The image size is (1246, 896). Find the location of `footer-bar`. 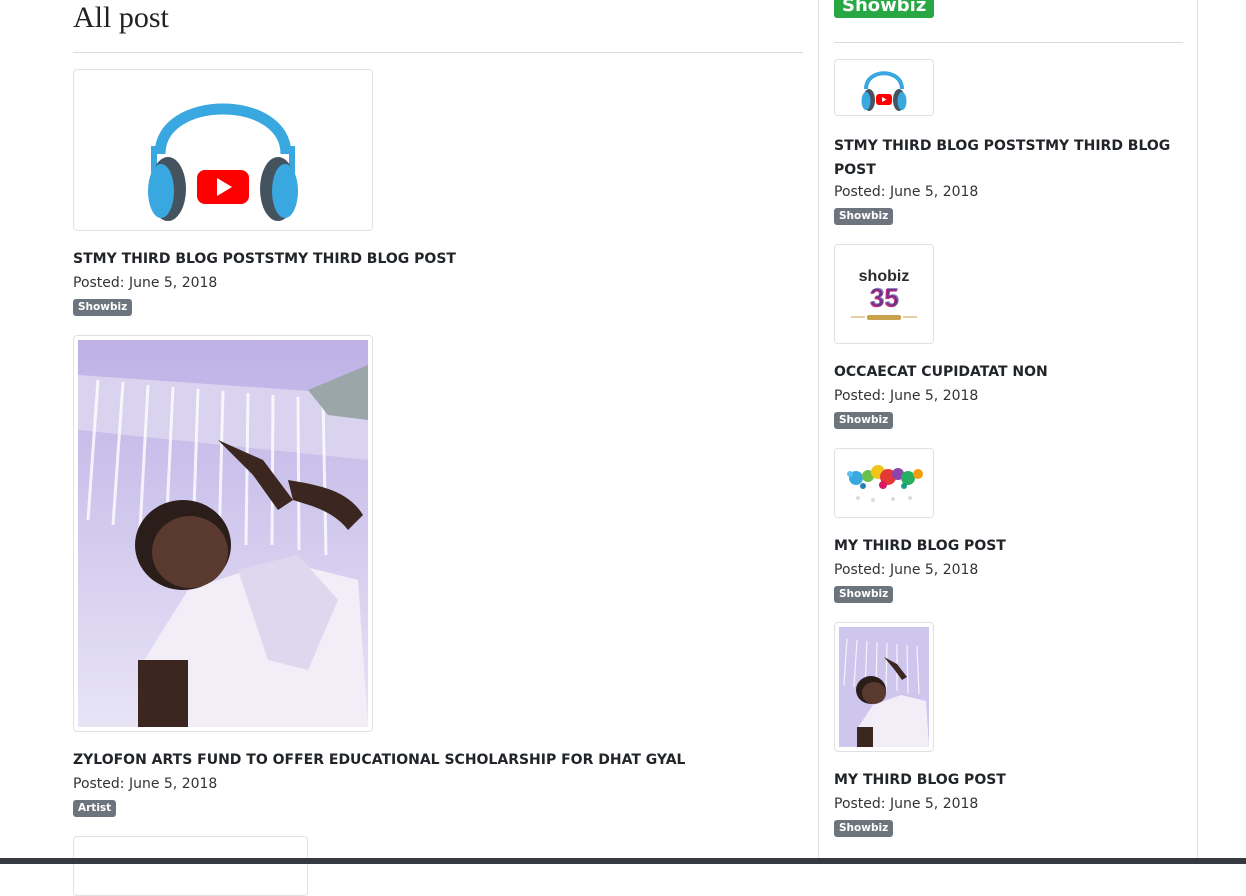

footer-bar is located at coordinates (623, 861).